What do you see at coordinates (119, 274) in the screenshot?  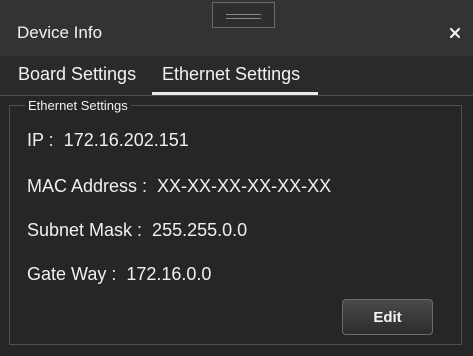 I see `gateway: Gate Way : 172.16.0.0` at bounding box center [119, 274].